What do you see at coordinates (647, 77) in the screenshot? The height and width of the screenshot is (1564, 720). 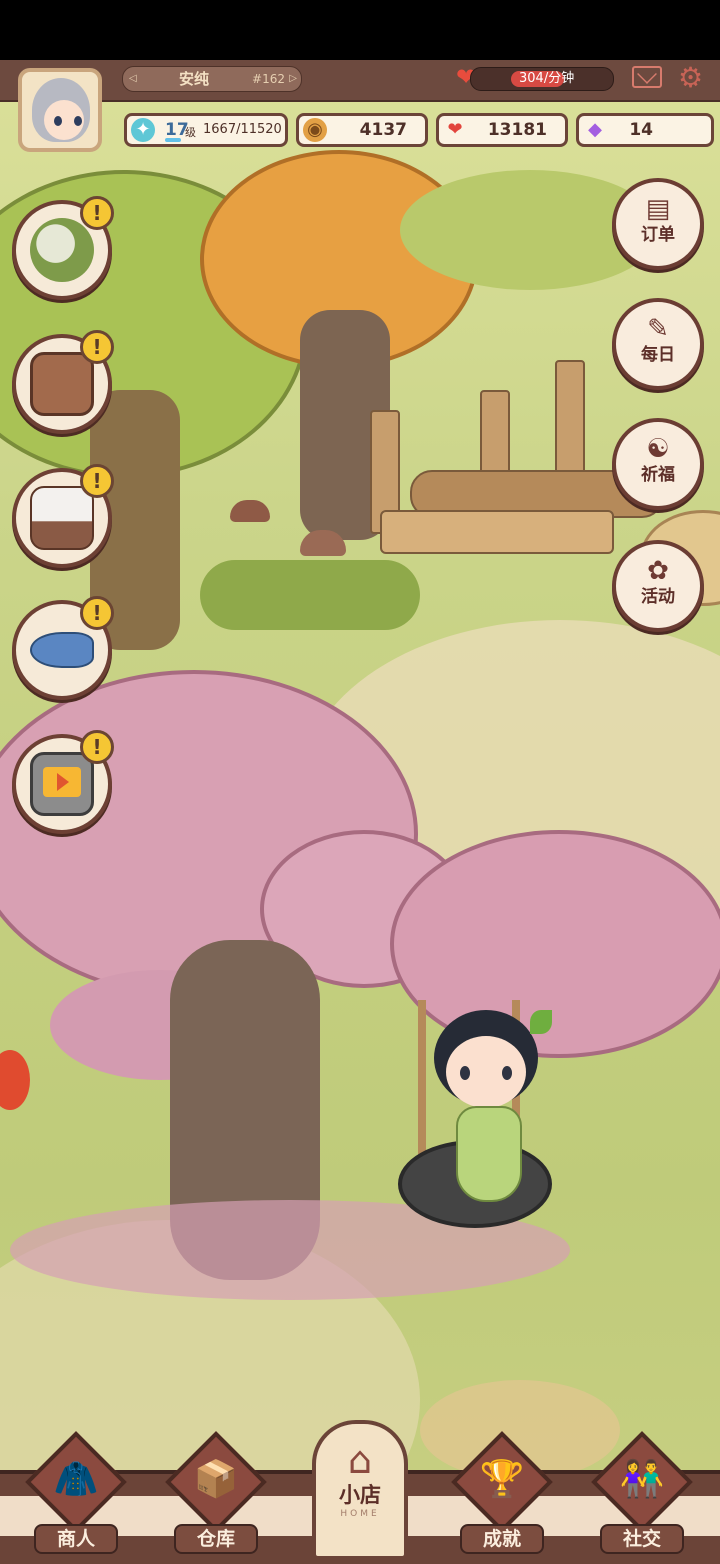 I see `mail-icon` at bounding box center [647, 77].